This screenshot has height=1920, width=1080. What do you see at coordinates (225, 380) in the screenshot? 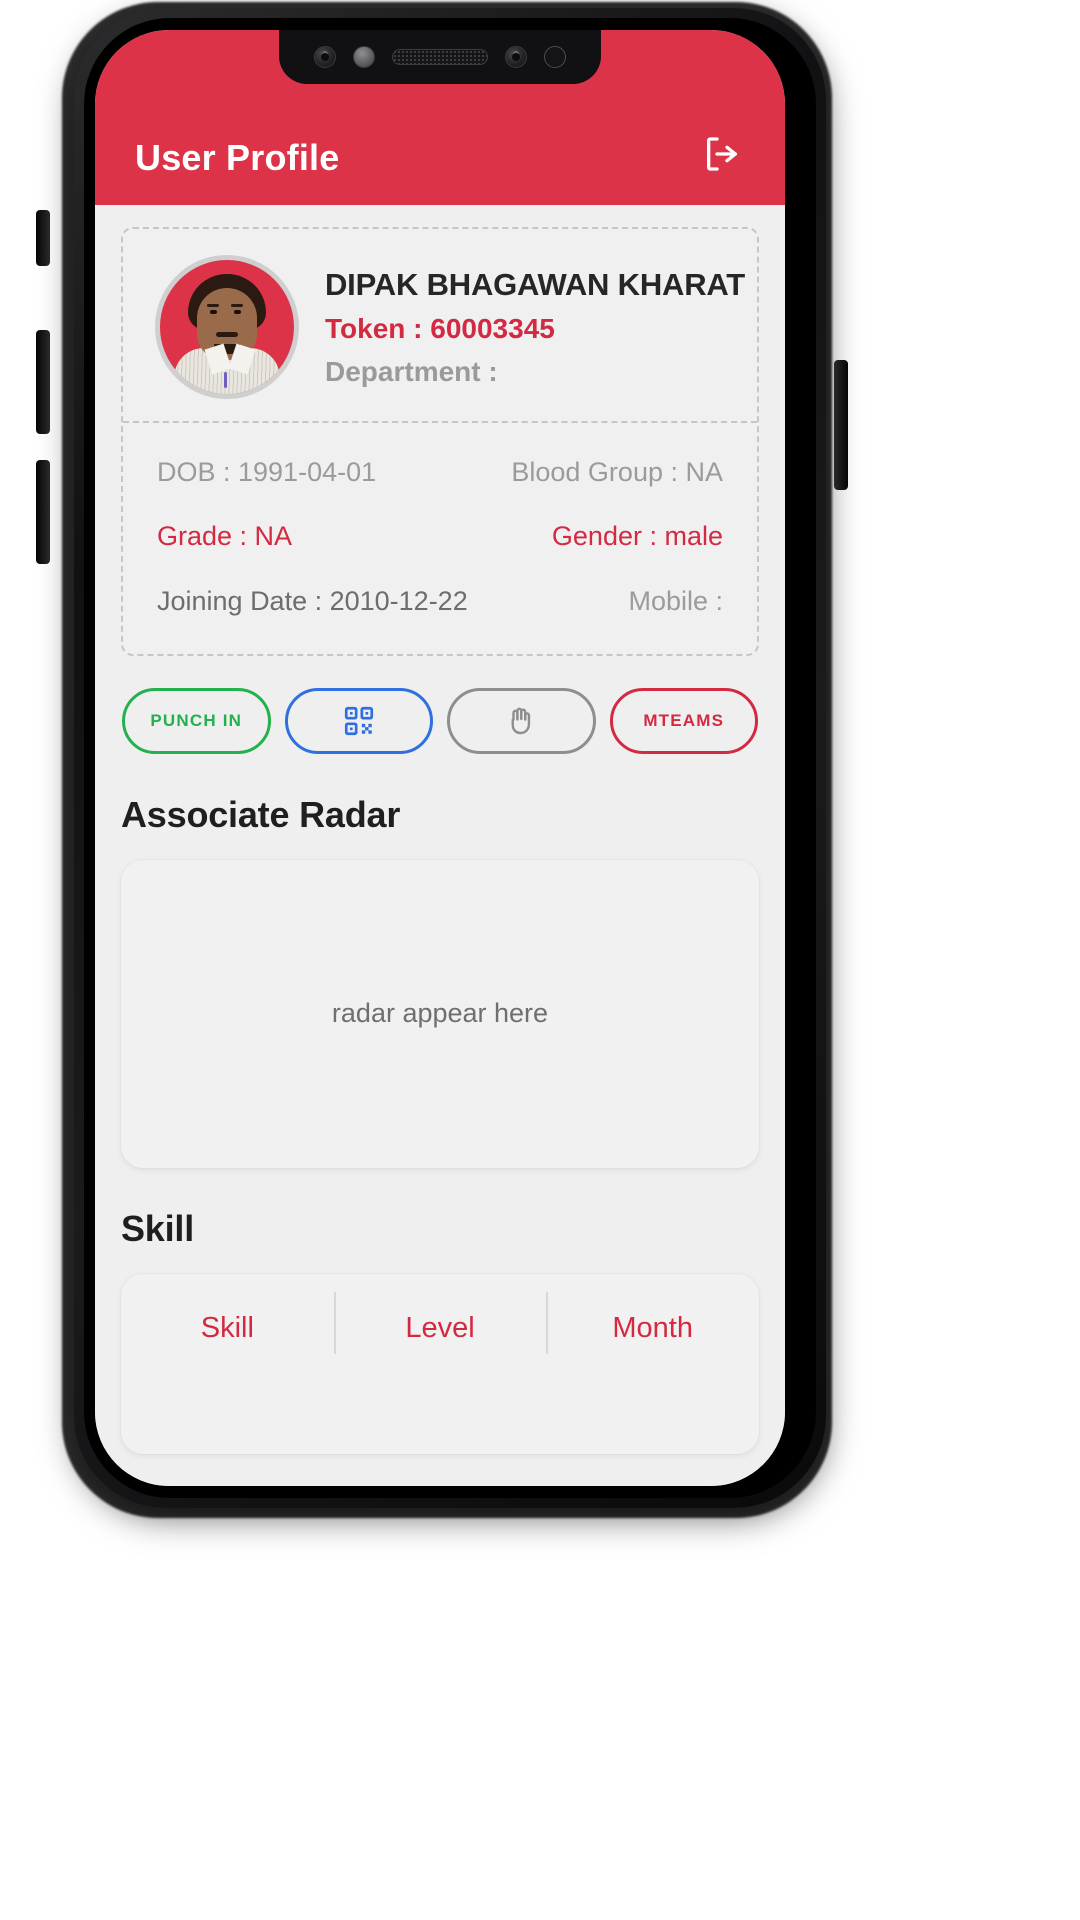
I see `avatar-pen` at bounding box center [225, 380].